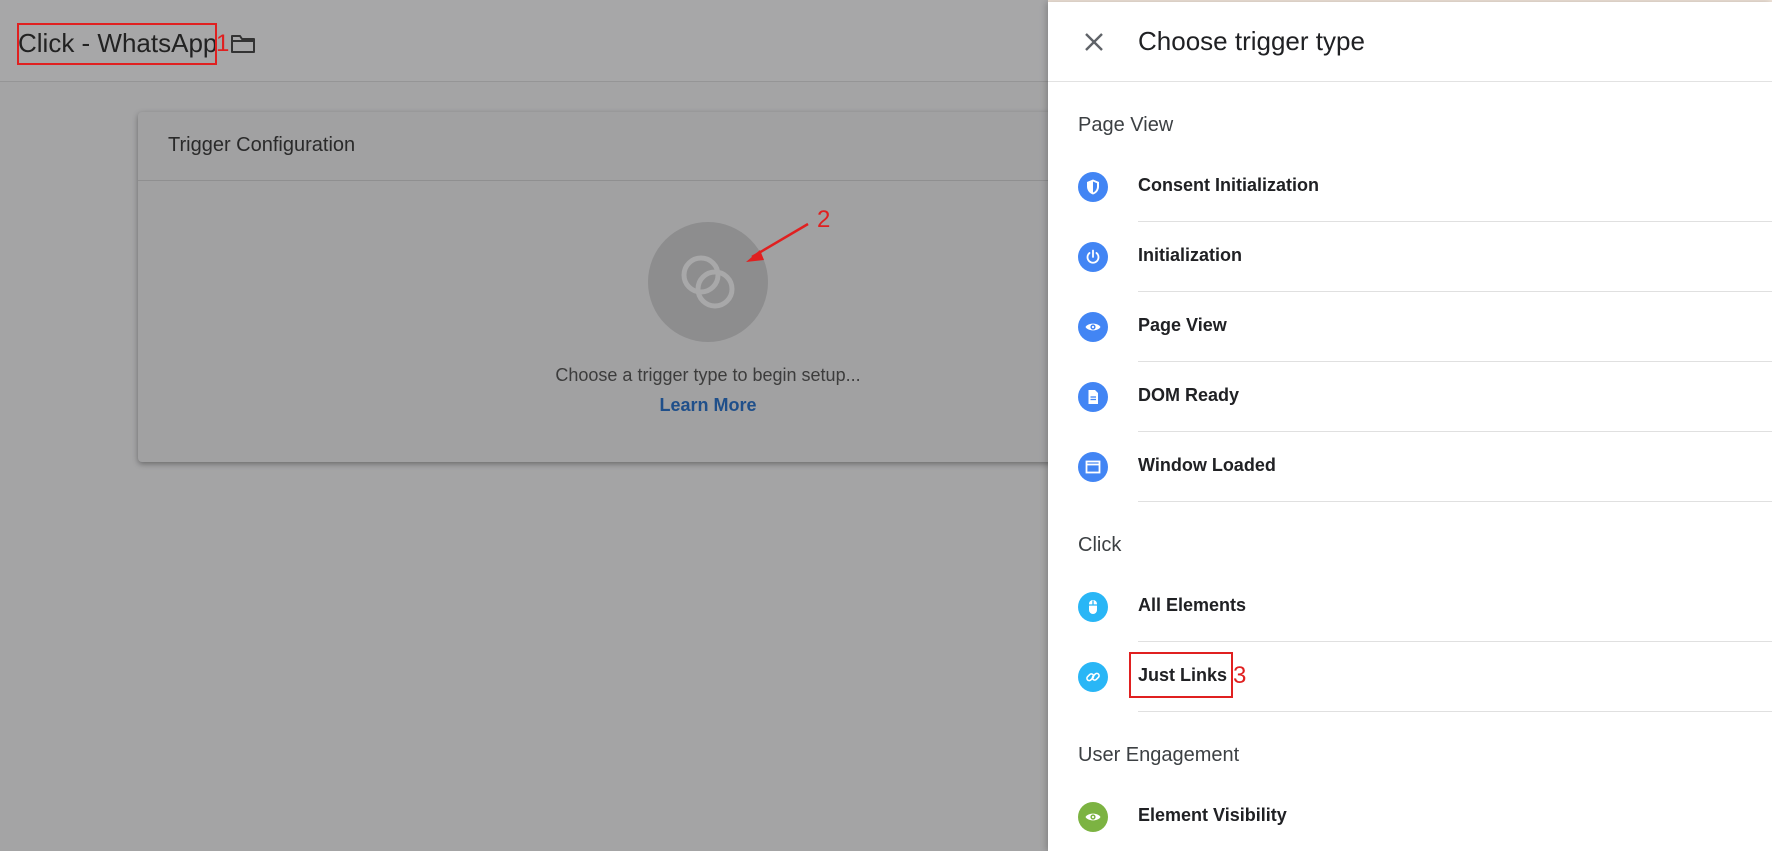  Describe the element at coordinates (1410, 187) in the screenshot. I see `trigger-item-consent-initialization: Consent Initialization` at that location.